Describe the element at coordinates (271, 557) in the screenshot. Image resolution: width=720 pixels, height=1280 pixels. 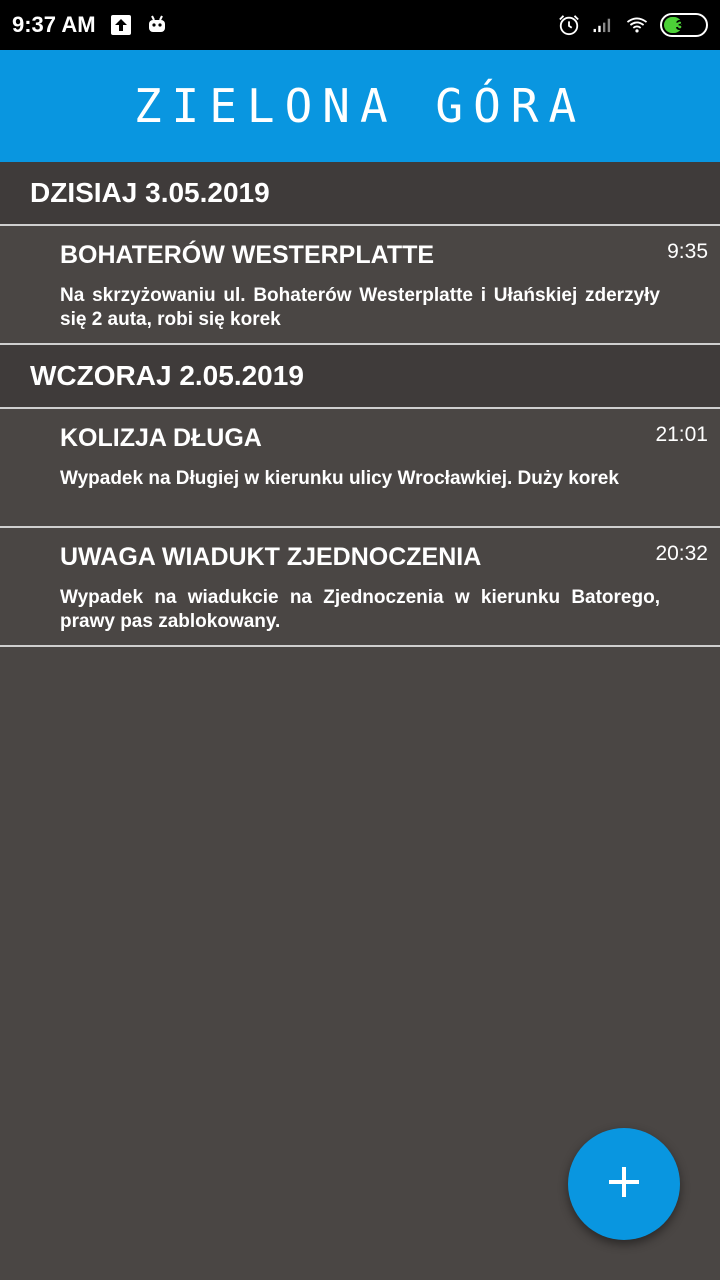
I see `item-title: UWAGA WIADUKT ZJEDNOCZENIA` at that location.